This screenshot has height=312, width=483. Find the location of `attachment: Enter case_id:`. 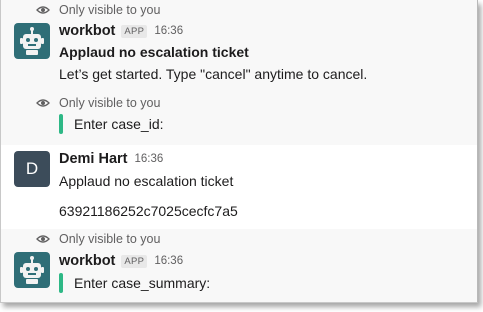

attachment: Enter case_id: is located at coordinates (111, 124).